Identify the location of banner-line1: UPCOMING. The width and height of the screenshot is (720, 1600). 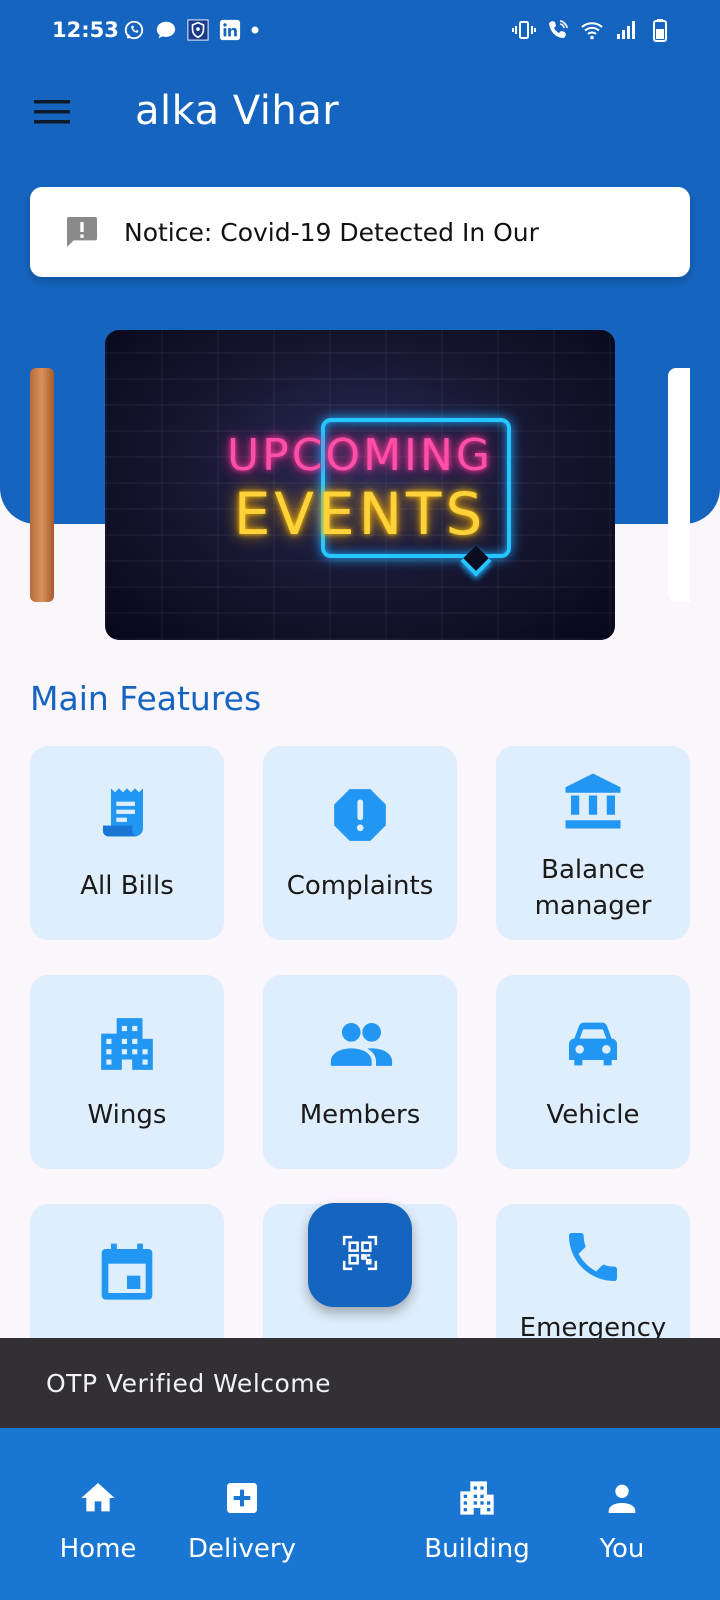
(360, 455).